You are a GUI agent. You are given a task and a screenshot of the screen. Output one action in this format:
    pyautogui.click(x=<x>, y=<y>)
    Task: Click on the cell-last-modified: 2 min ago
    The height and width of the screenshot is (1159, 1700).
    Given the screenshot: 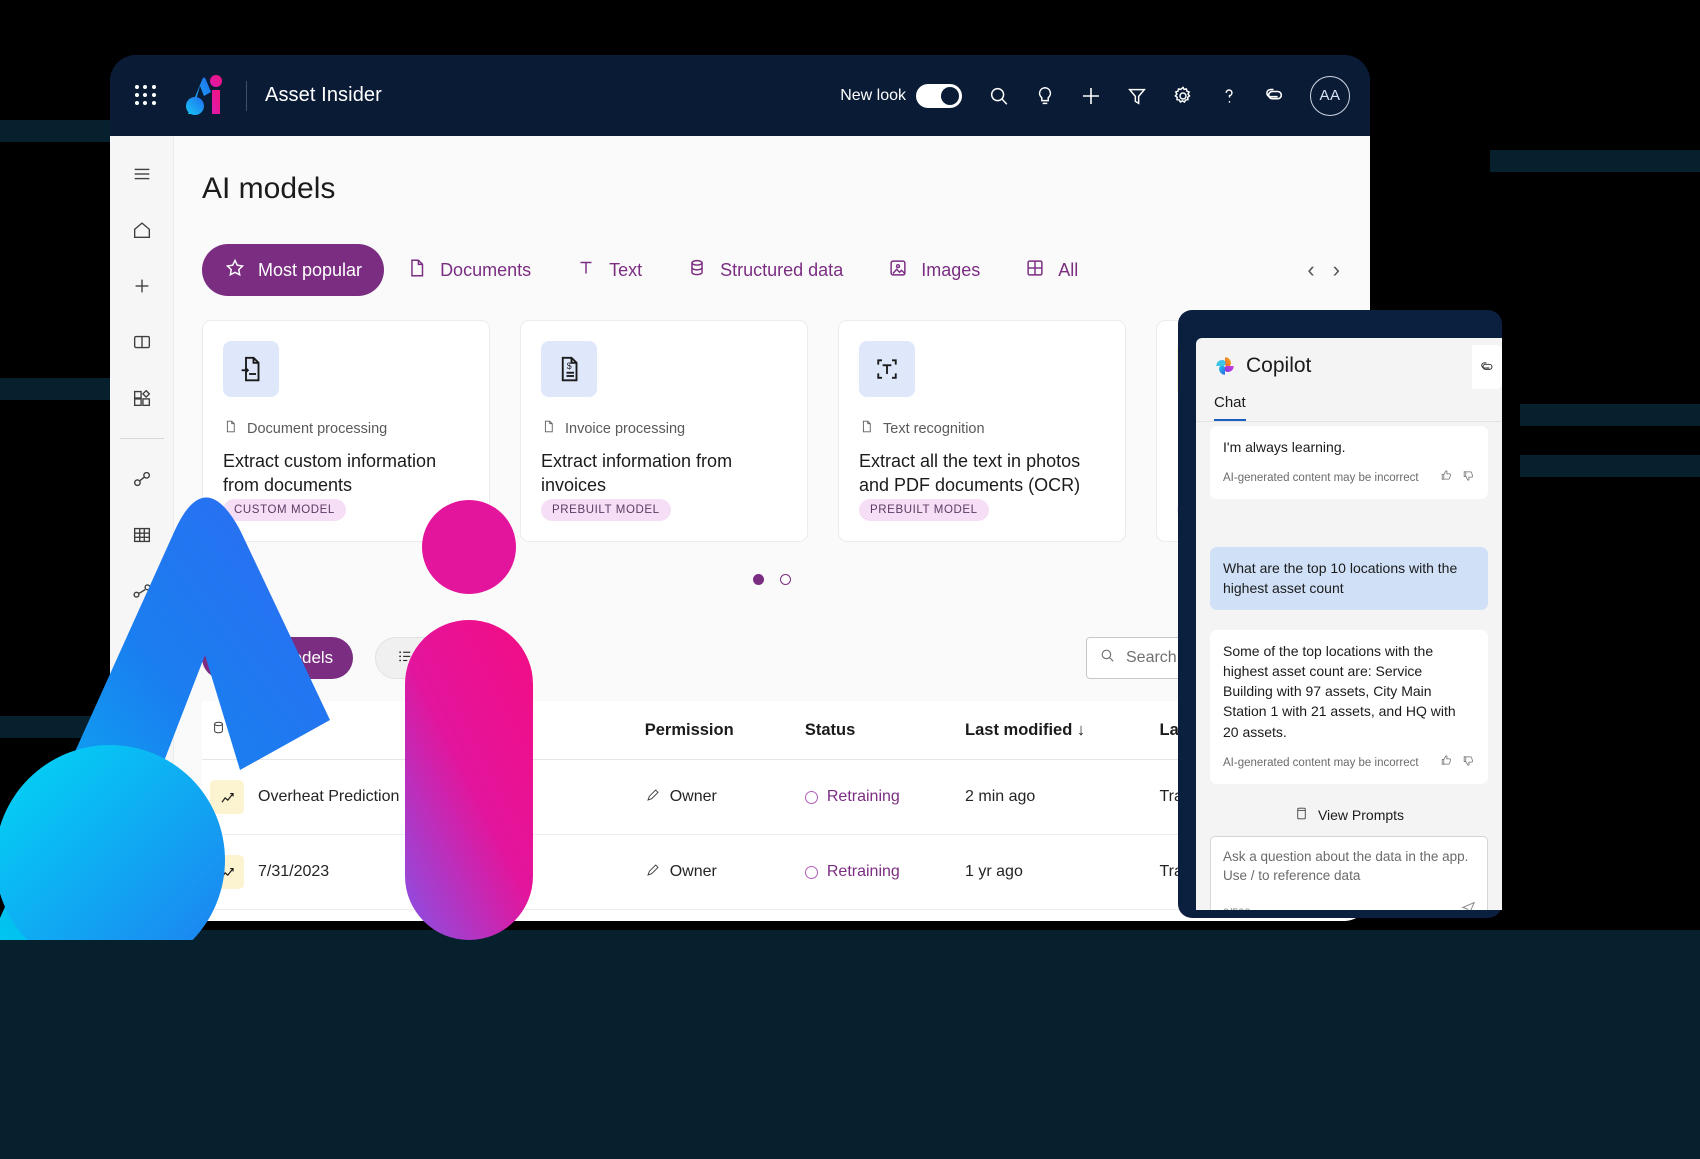 What is the action you would take?
    pyautogui.click(x=1054, y=797)
    